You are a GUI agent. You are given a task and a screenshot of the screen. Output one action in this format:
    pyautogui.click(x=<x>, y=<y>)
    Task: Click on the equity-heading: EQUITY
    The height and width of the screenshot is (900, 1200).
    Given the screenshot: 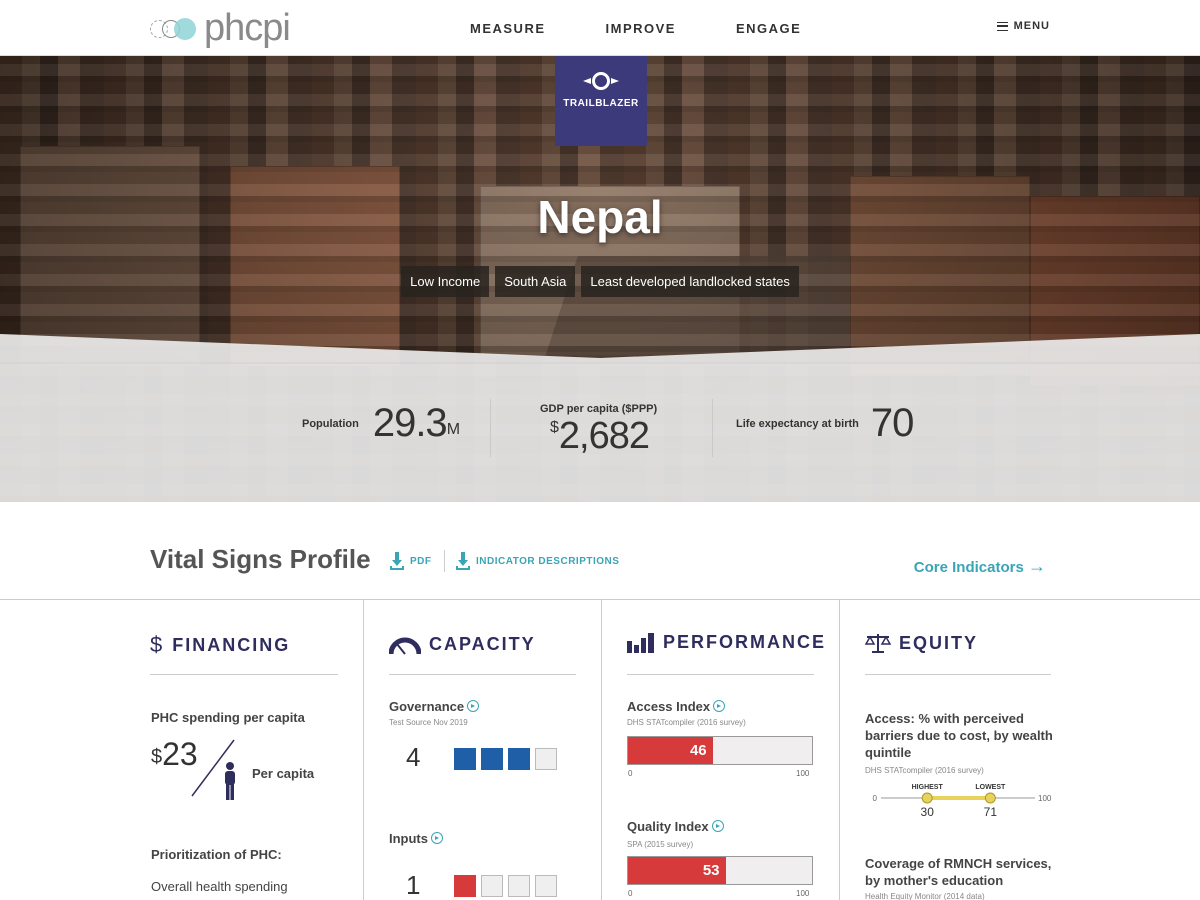 What is the action you would take?
    pyautogui.click(x=921, y=643)
    